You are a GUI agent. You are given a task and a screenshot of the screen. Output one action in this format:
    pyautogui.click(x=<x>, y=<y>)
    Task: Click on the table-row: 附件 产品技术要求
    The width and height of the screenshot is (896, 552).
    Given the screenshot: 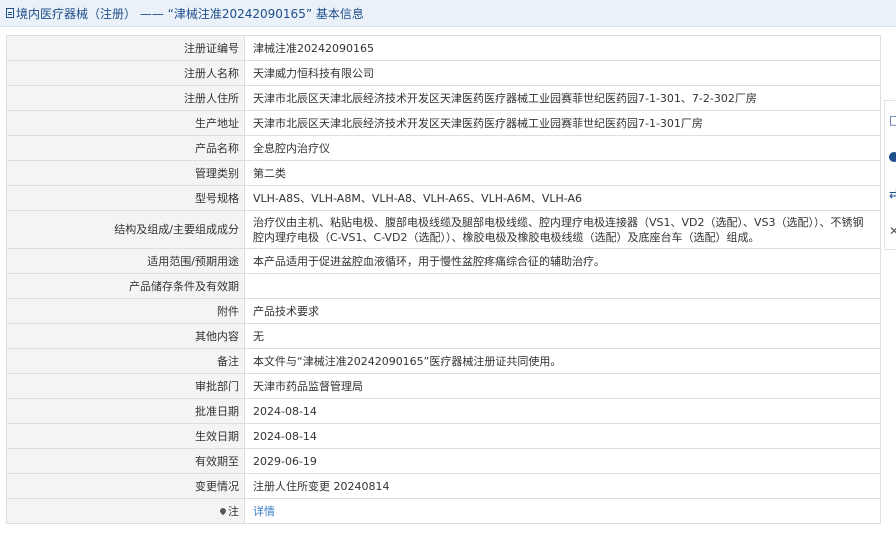 What is the action you would take?
    pyautogui.click(x=443, y=311)
    